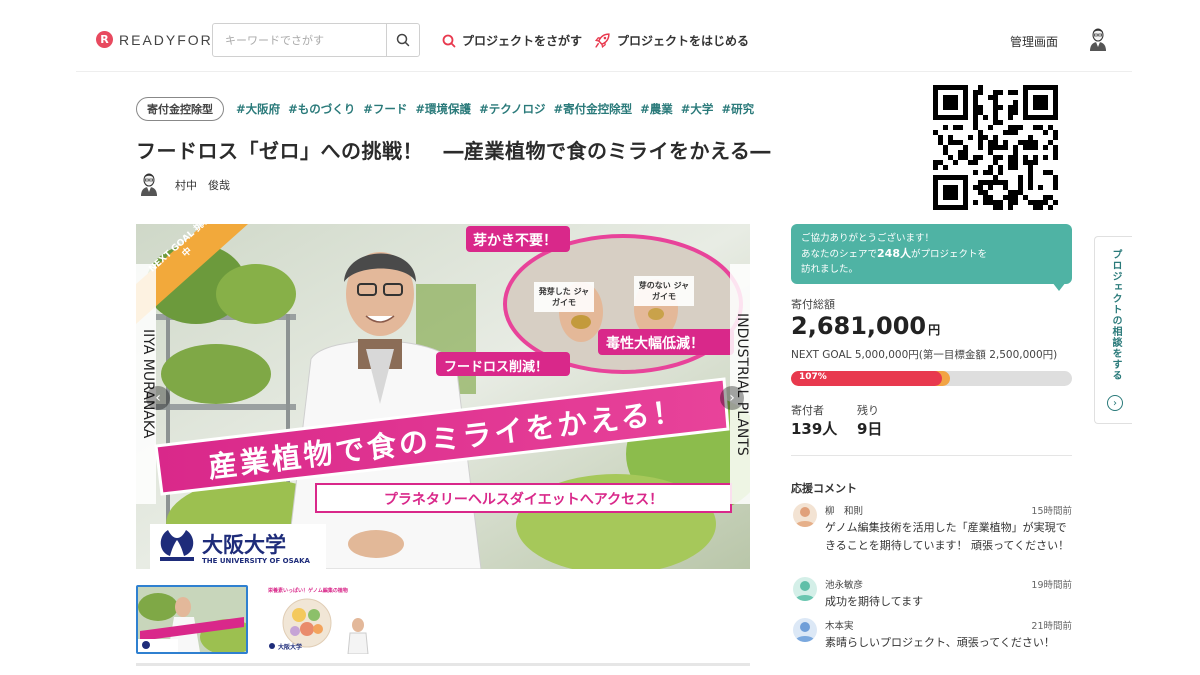 The width and height of the screenshot is (1200, 675). What do you see at coordinates (931, 378) in the screenshot?
I see `funding-progress-bar: 107%` at bounding box center [931, 378].